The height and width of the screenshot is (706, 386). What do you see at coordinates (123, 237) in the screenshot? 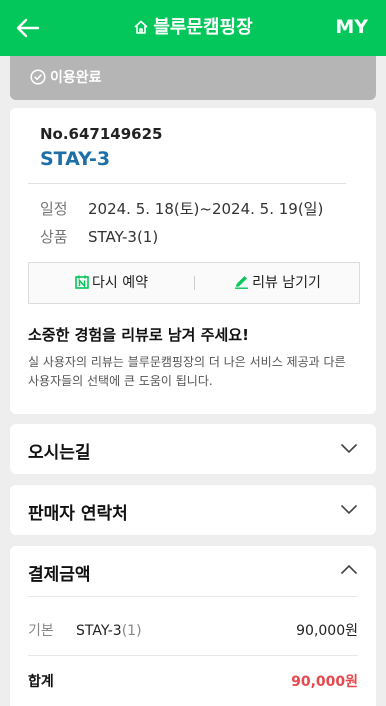
I see `product-value: STAY-3(1)` at bounding box center [123, 237].